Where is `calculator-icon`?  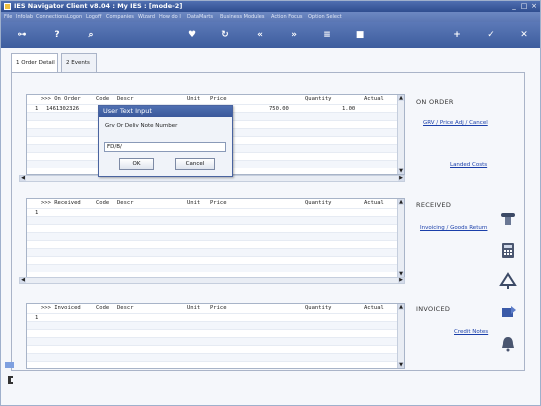
calculator-icon is located at coordinates (508, 250).